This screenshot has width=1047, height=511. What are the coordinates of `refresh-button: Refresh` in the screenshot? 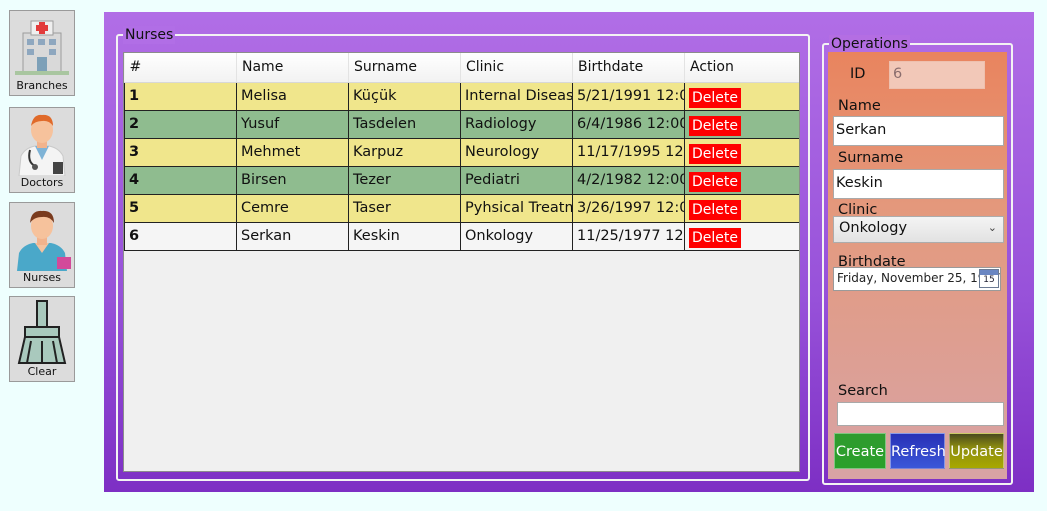 It's located at (918, 451).